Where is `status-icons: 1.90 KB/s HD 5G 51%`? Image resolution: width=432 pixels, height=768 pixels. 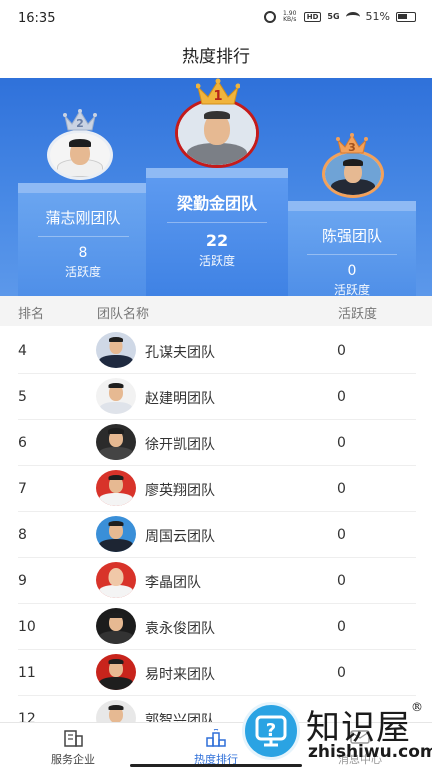
status-icons: 1.90 KB/s HD 5G 51% is located at coordinates (339, 16).